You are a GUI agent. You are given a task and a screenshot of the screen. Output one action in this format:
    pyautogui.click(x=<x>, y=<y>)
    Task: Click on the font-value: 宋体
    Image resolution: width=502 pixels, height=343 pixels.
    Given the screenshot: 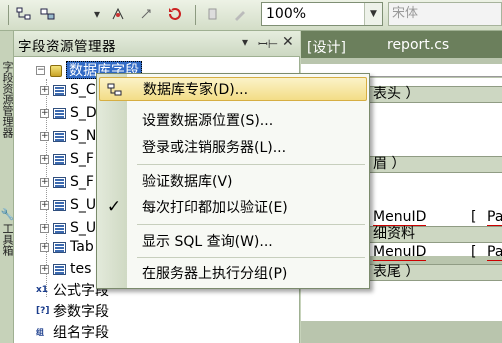 What is the action you would take?
    pyautogui.click(x=405, y=13)
    